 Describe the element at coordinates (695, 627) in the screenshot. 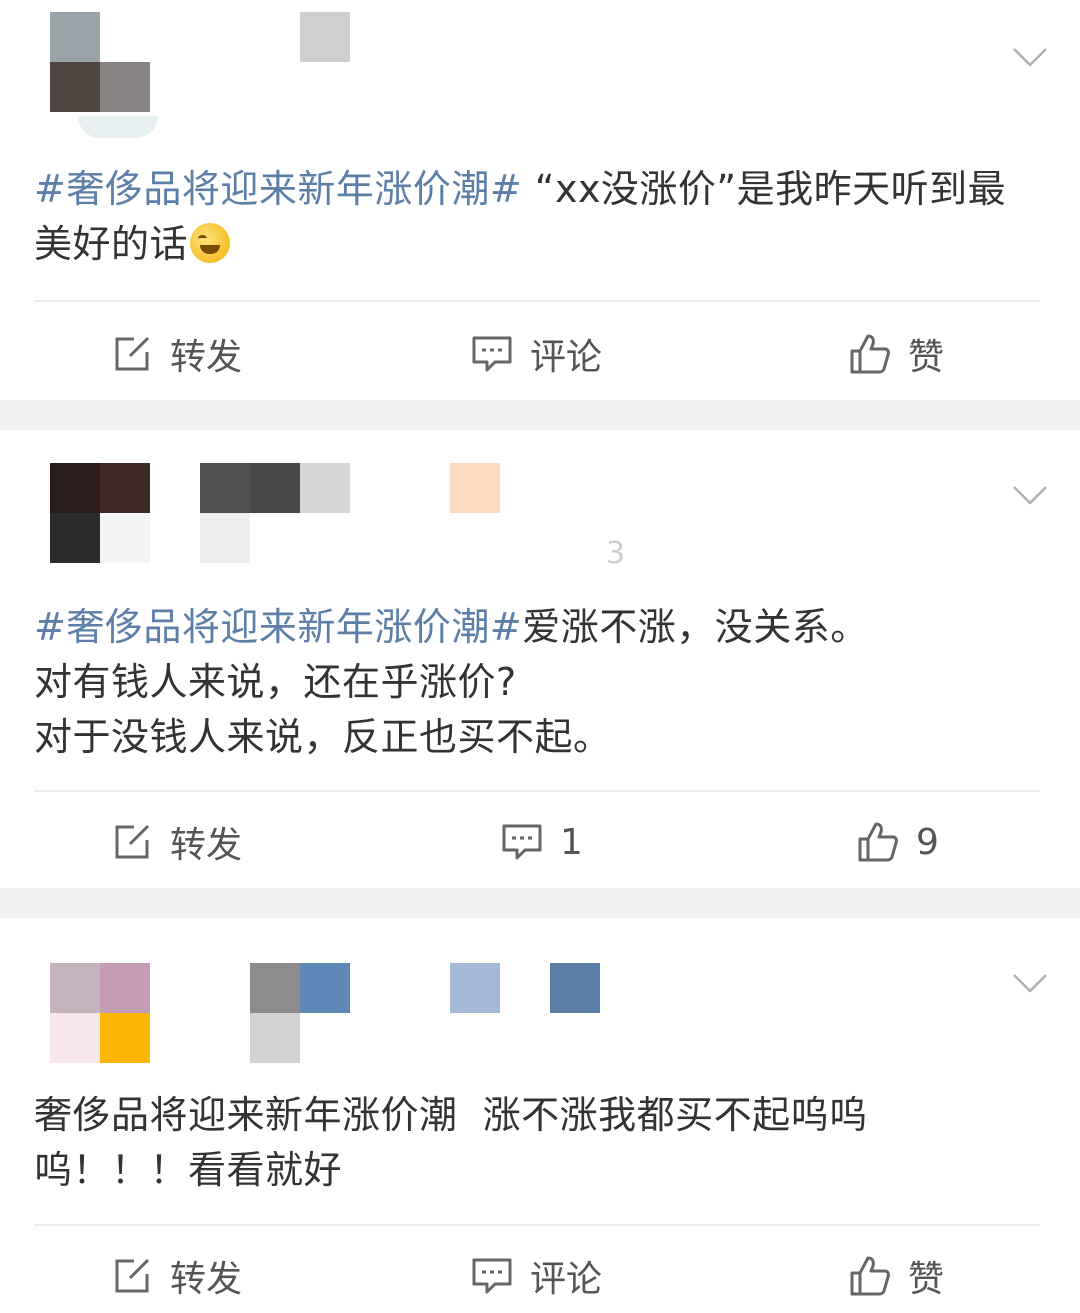

I see `post-text: 爱涨不涨，没关系。` at that location.